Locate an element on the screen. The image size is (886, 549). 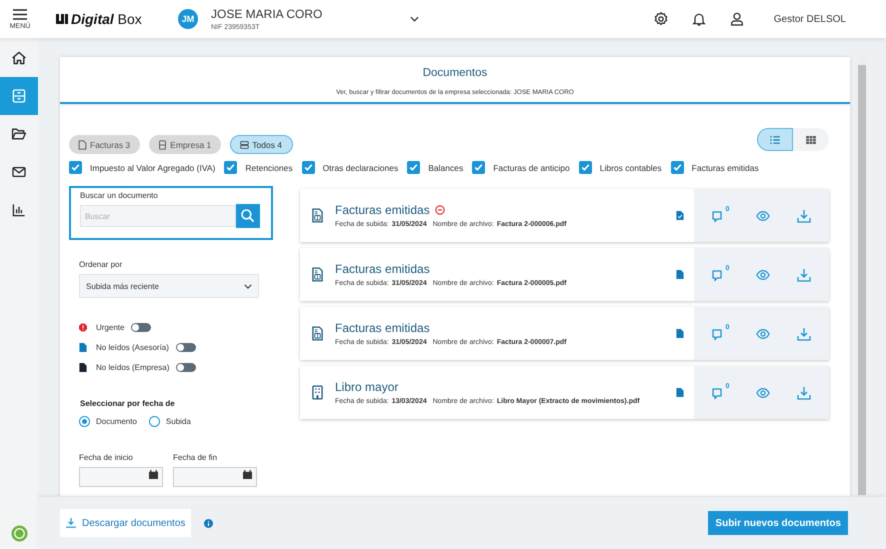
checkbox-label: Libros contables is located at coordinates (631, 167).